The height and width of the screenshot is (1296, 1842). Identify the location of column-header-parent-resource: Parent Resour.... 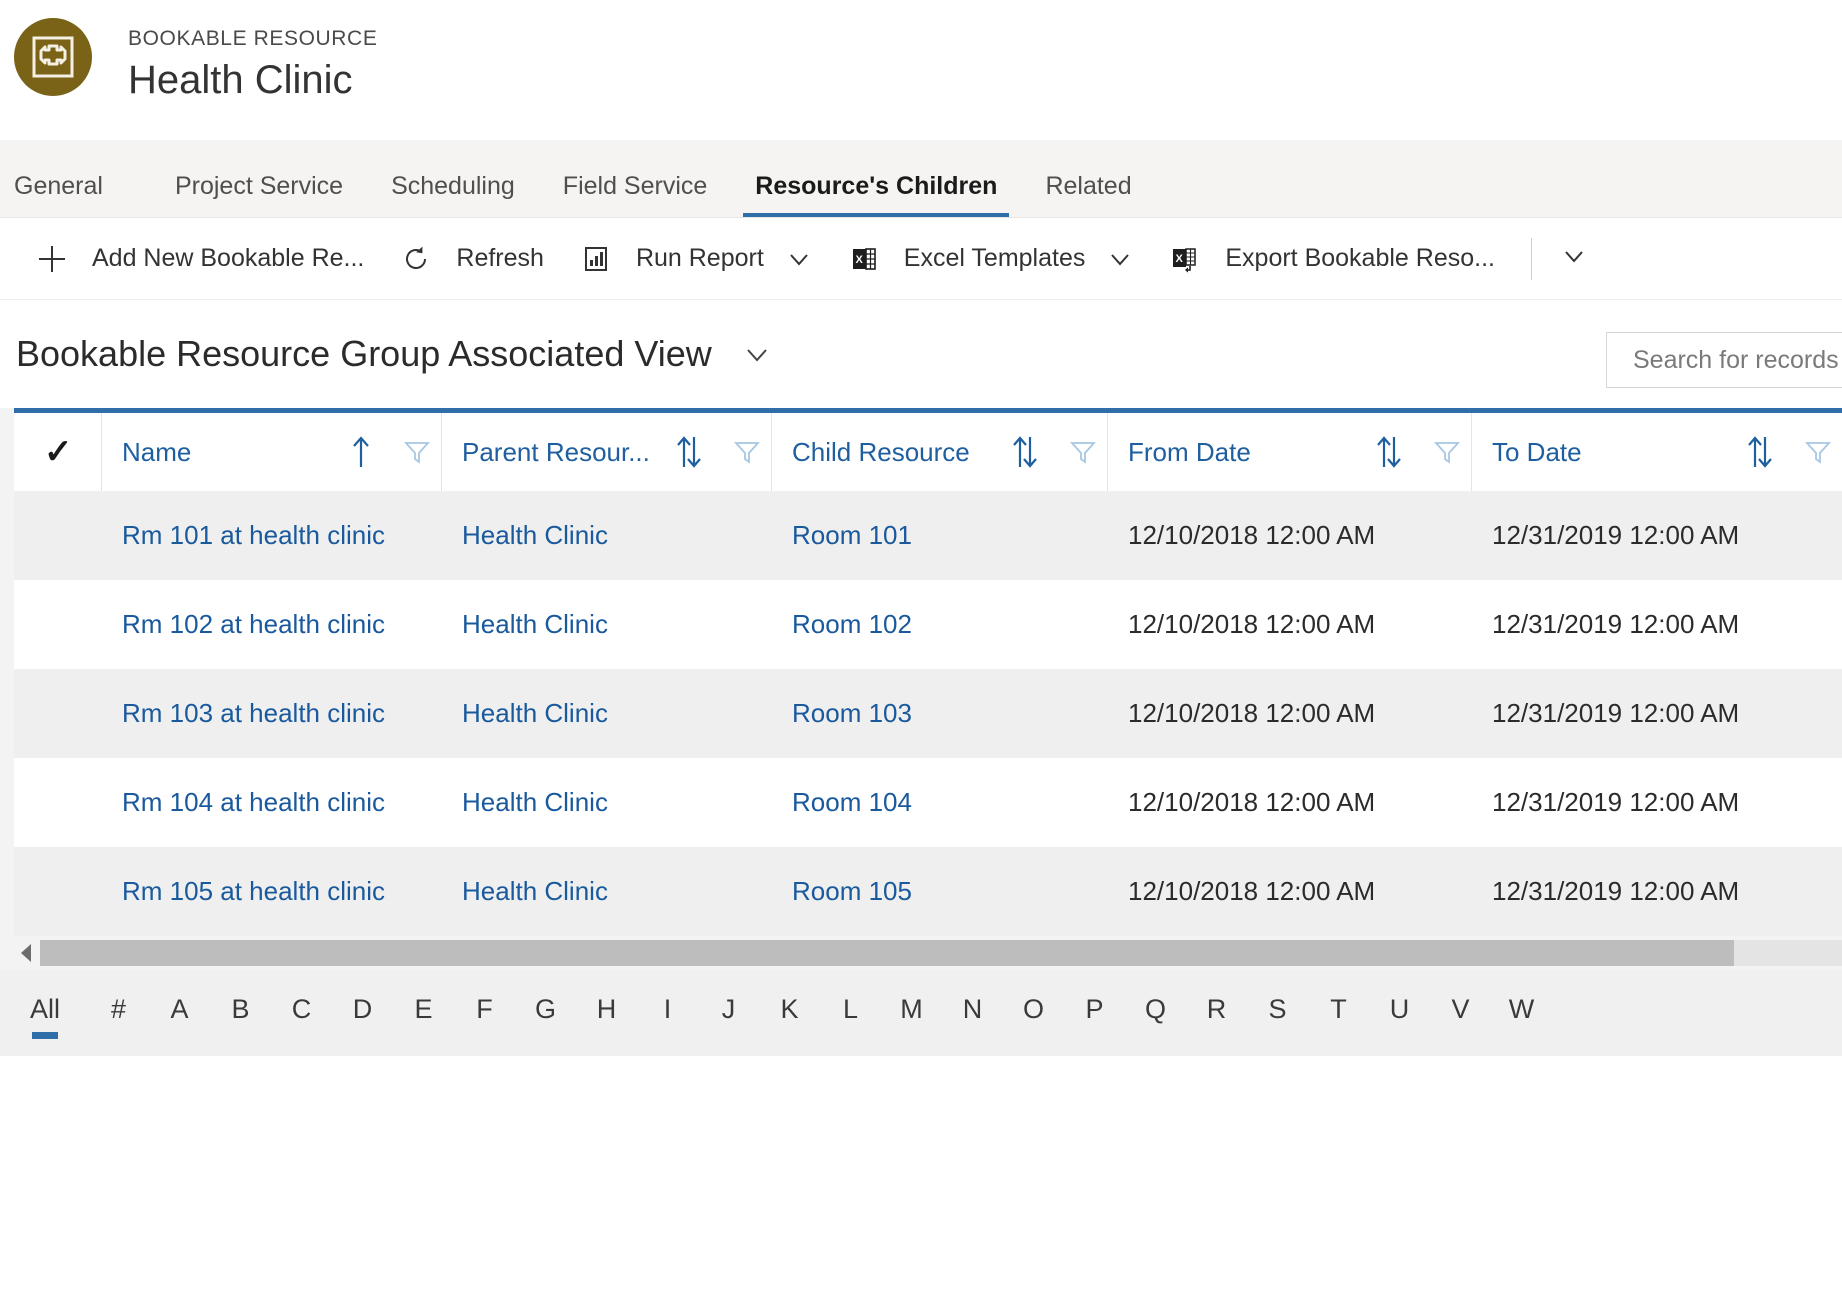
(607, 452).